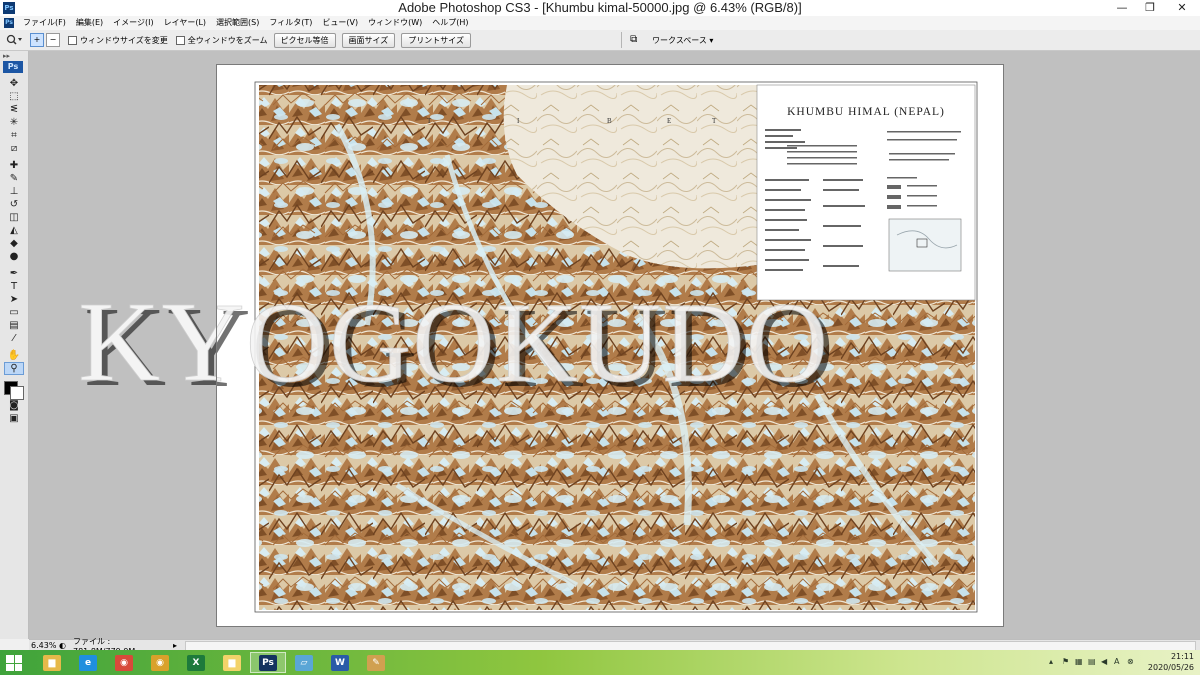 The width and height of the screenshot is (1200, 675). Describe the element at coordinates (1171, 662) in the screenshot. I see `clock: 21:11 2020/05/26` at that location.